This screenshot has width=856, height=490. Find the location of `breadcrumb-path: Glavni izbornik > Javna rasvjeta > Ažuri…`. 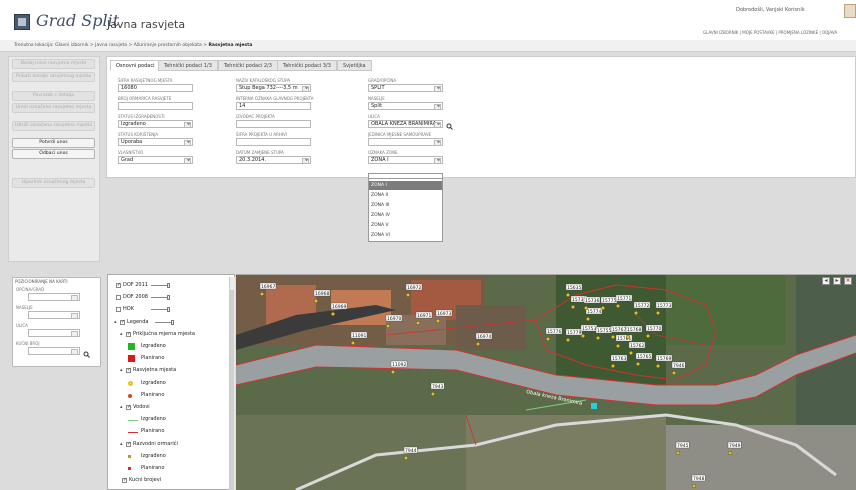

breadcrumb-path: Glavni izbornik > Javna rasvjeta > Ažuri… is located at coordinates (131, 45).